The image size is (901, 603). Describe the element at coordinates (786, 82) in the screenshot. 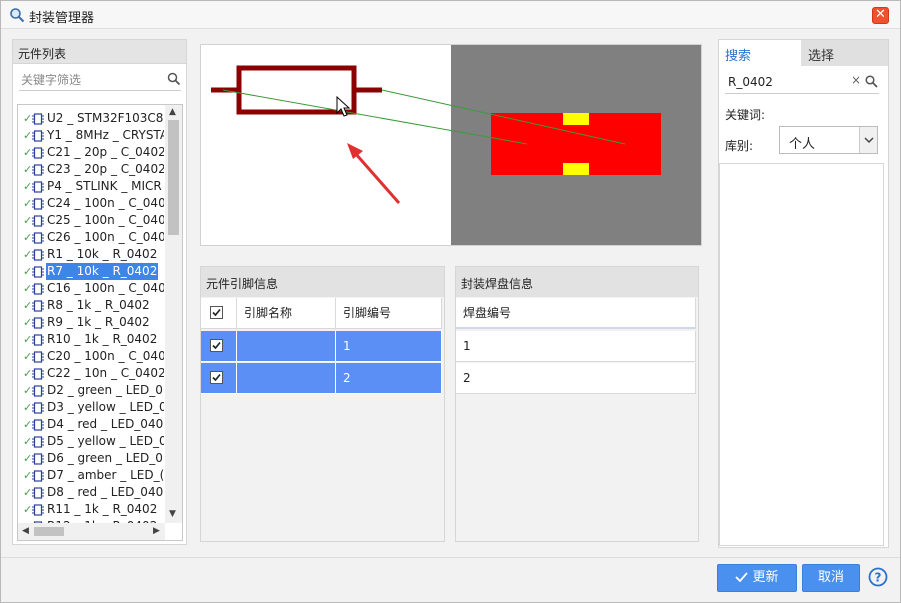

I see `search-input` at that location.